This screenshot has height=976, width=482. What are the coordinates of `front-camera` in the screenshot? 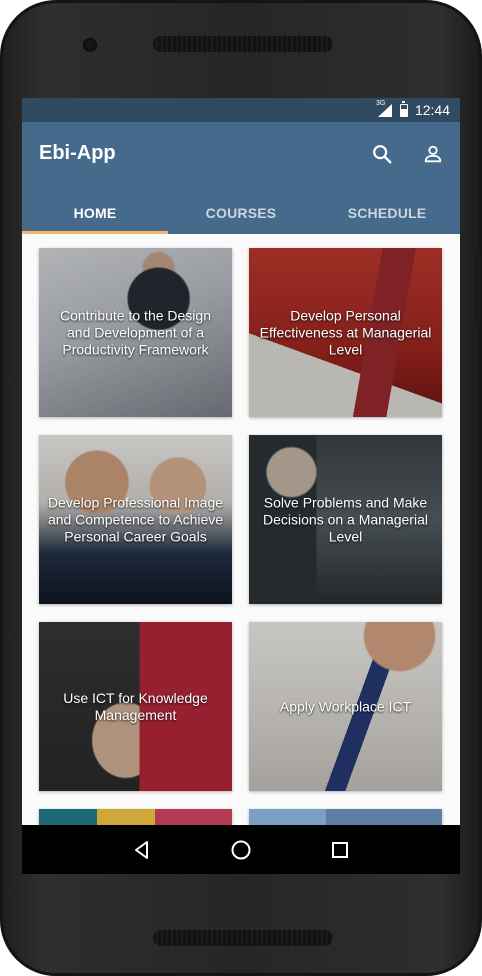 It's located at (90, 45).